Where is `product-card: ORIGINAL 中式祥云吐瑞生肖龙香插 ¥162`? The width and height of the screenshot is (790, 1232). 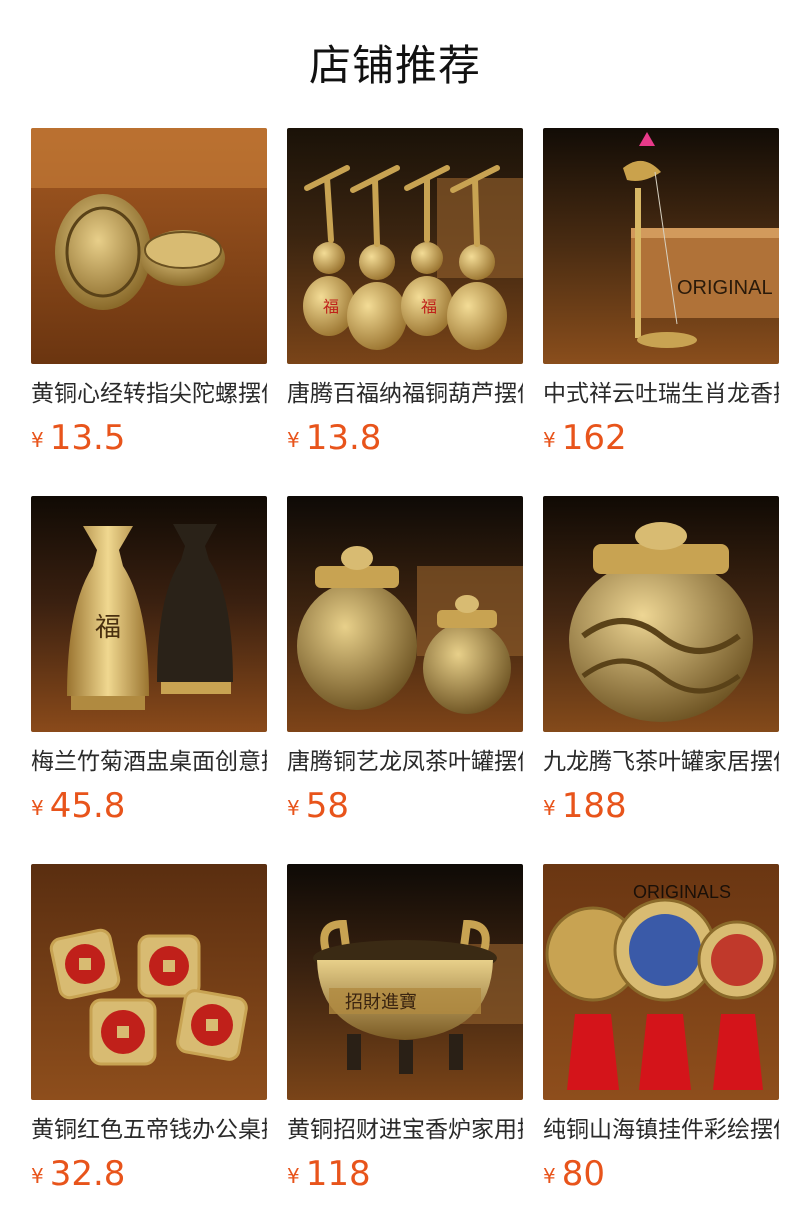
product-card: ORIGINAL 中式祥云吐瑞生肖龙香插 ¥162 is located at coordinates (661, 294).